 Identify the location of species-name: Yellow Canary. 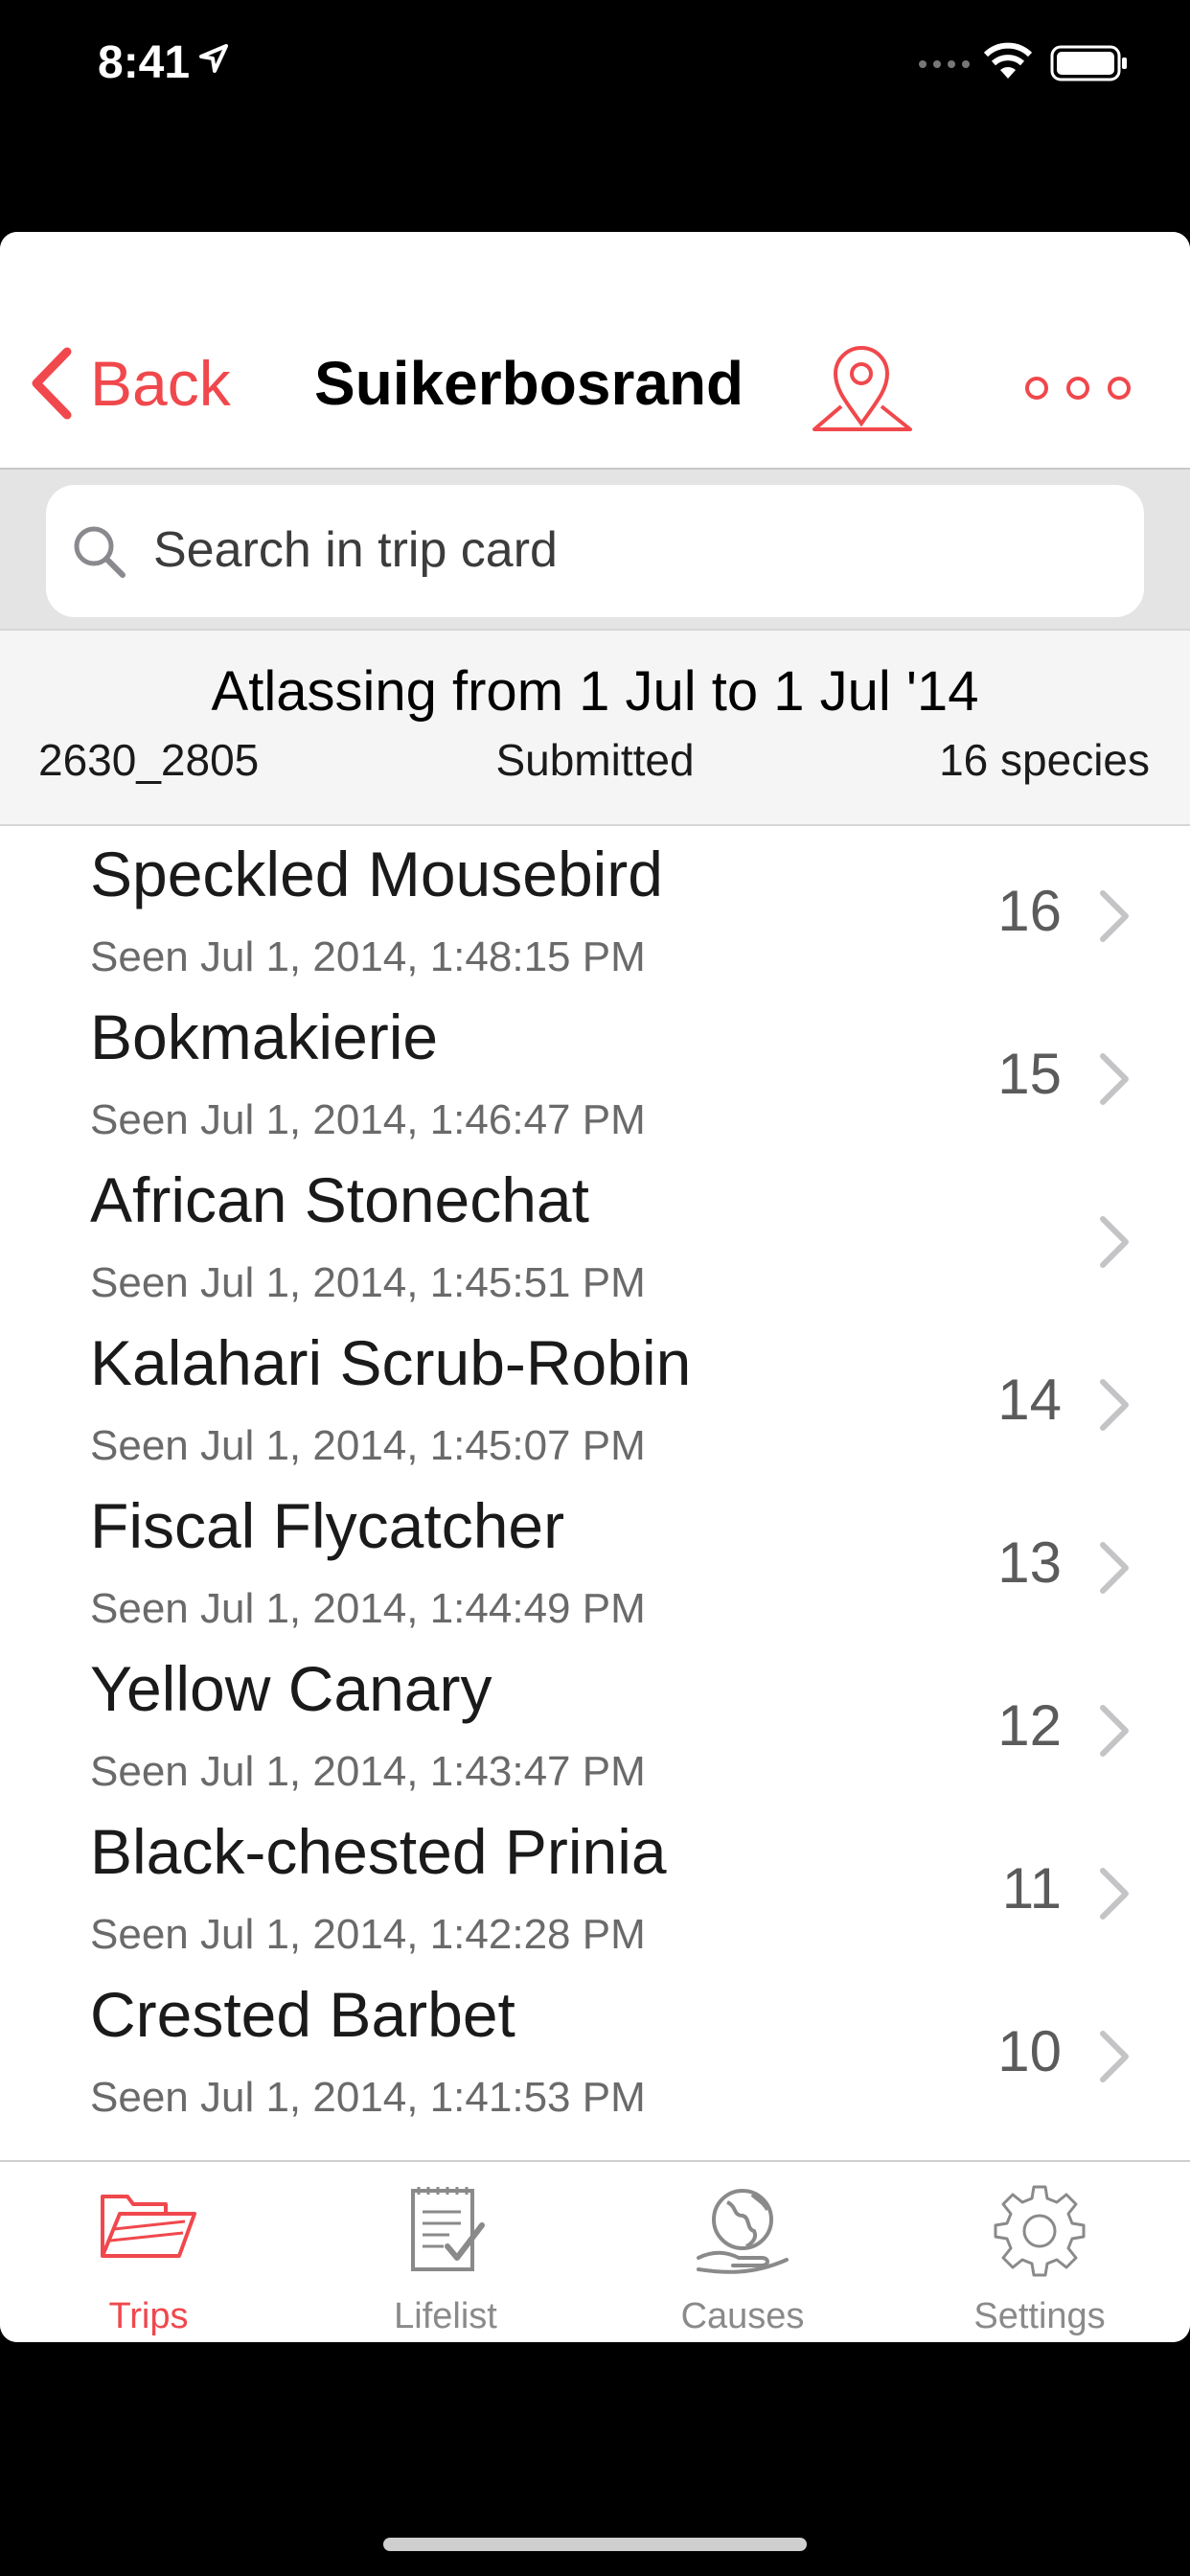
(291, 1688).